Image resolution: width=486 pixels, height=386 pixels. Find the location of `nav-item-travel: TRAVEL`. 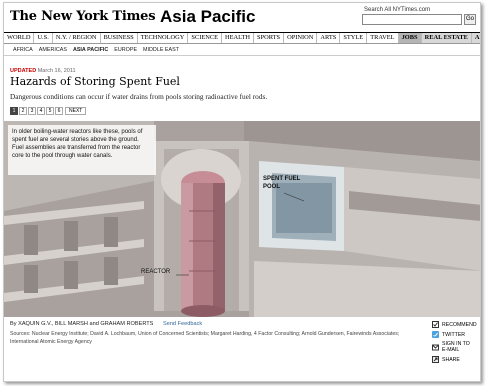

nav-item-travel: TRAVEL is located at coordinates (383, 38).